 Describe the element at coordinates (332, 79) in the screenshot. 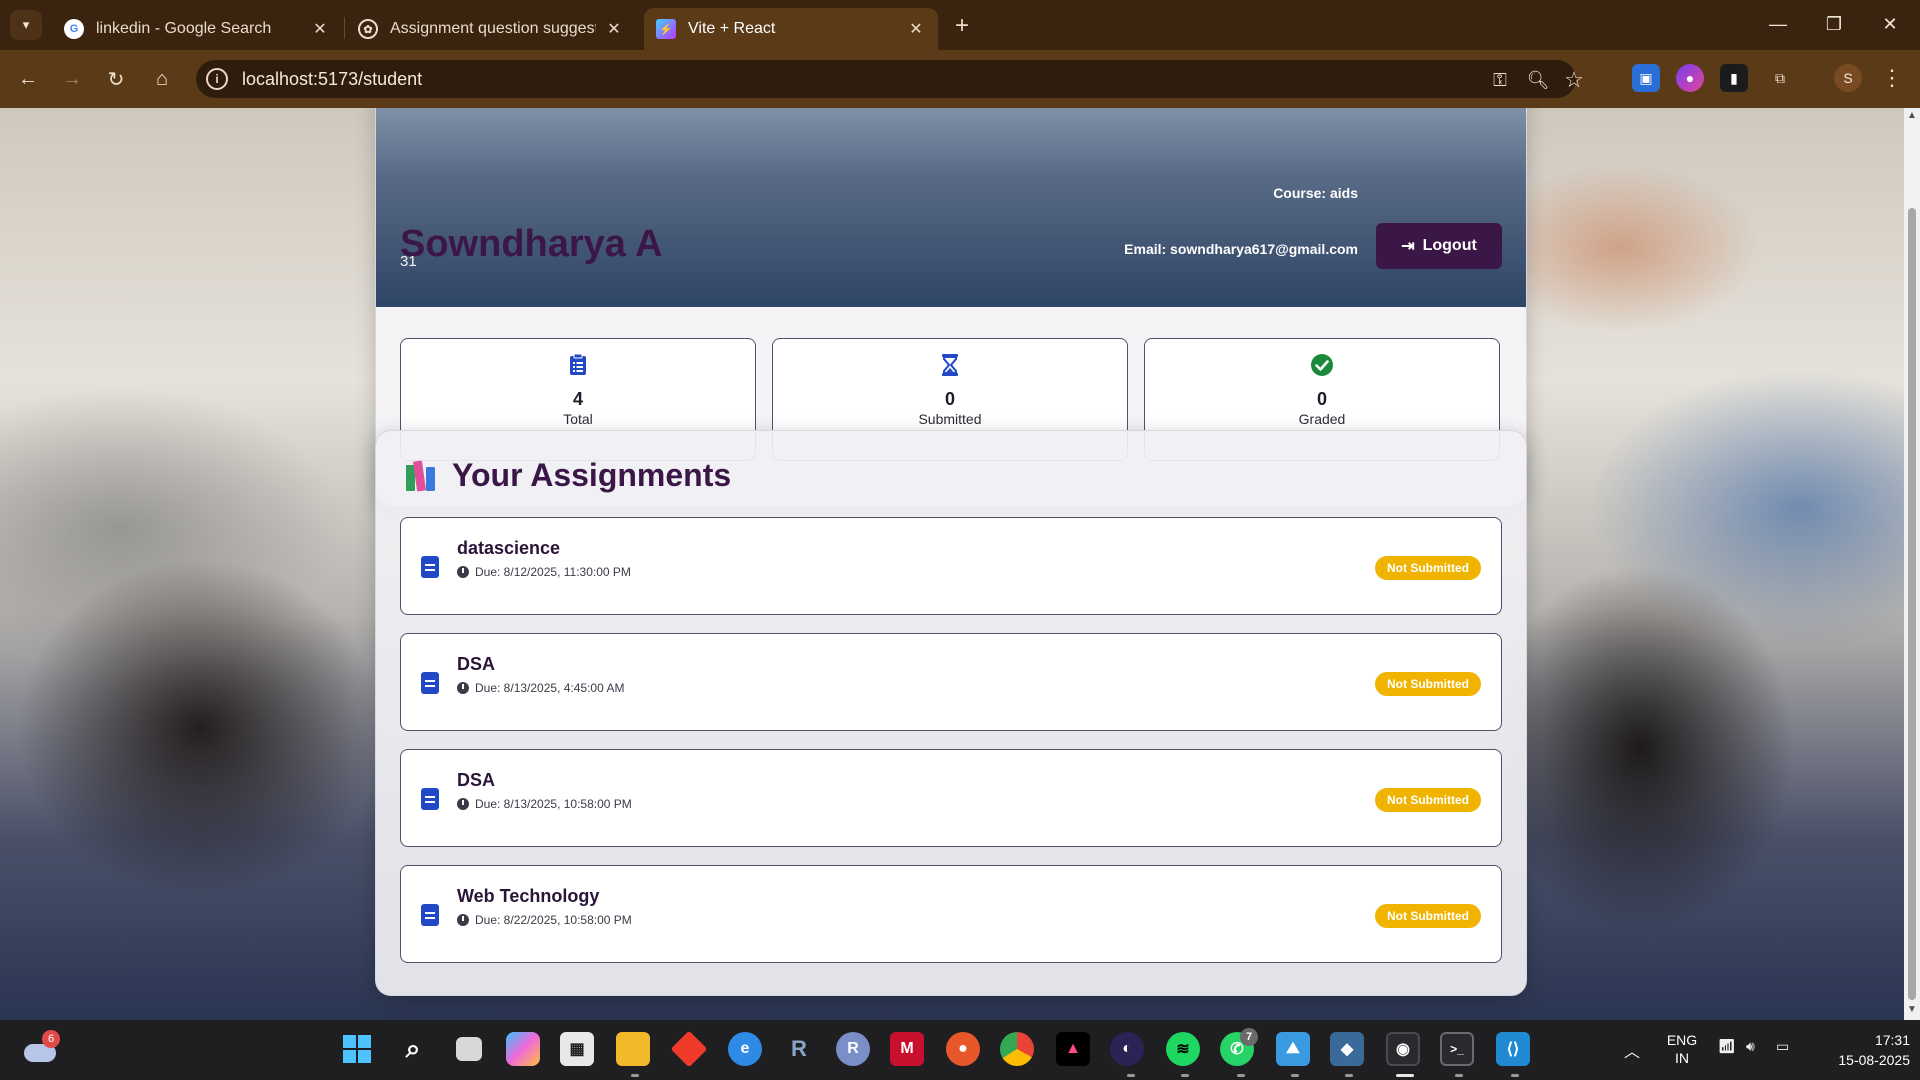

I see `url-text: localhost:5173/student` at that location.